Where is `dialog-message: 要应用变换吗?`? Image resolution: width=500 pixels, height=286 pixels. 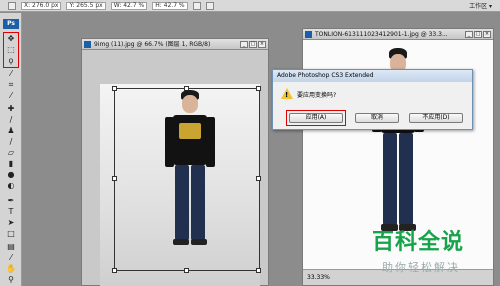 dialog-message: 要应用变换吗? is located at coordinates (317, 95).